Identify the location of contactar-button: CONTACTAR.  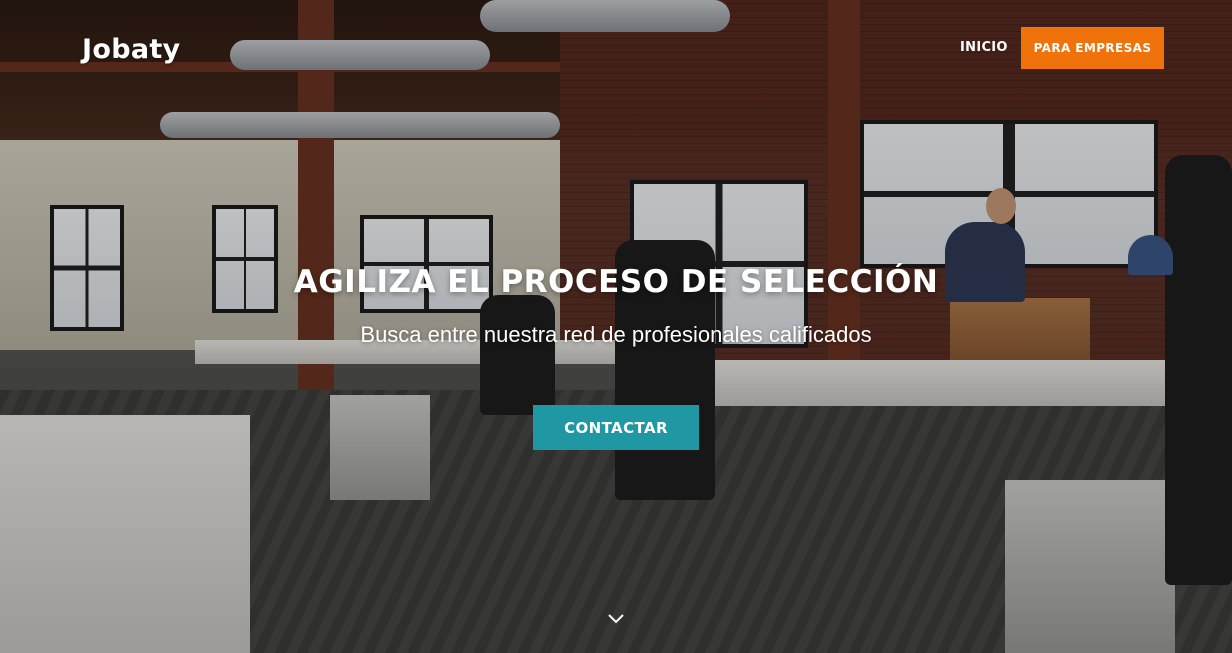
(616, 427).